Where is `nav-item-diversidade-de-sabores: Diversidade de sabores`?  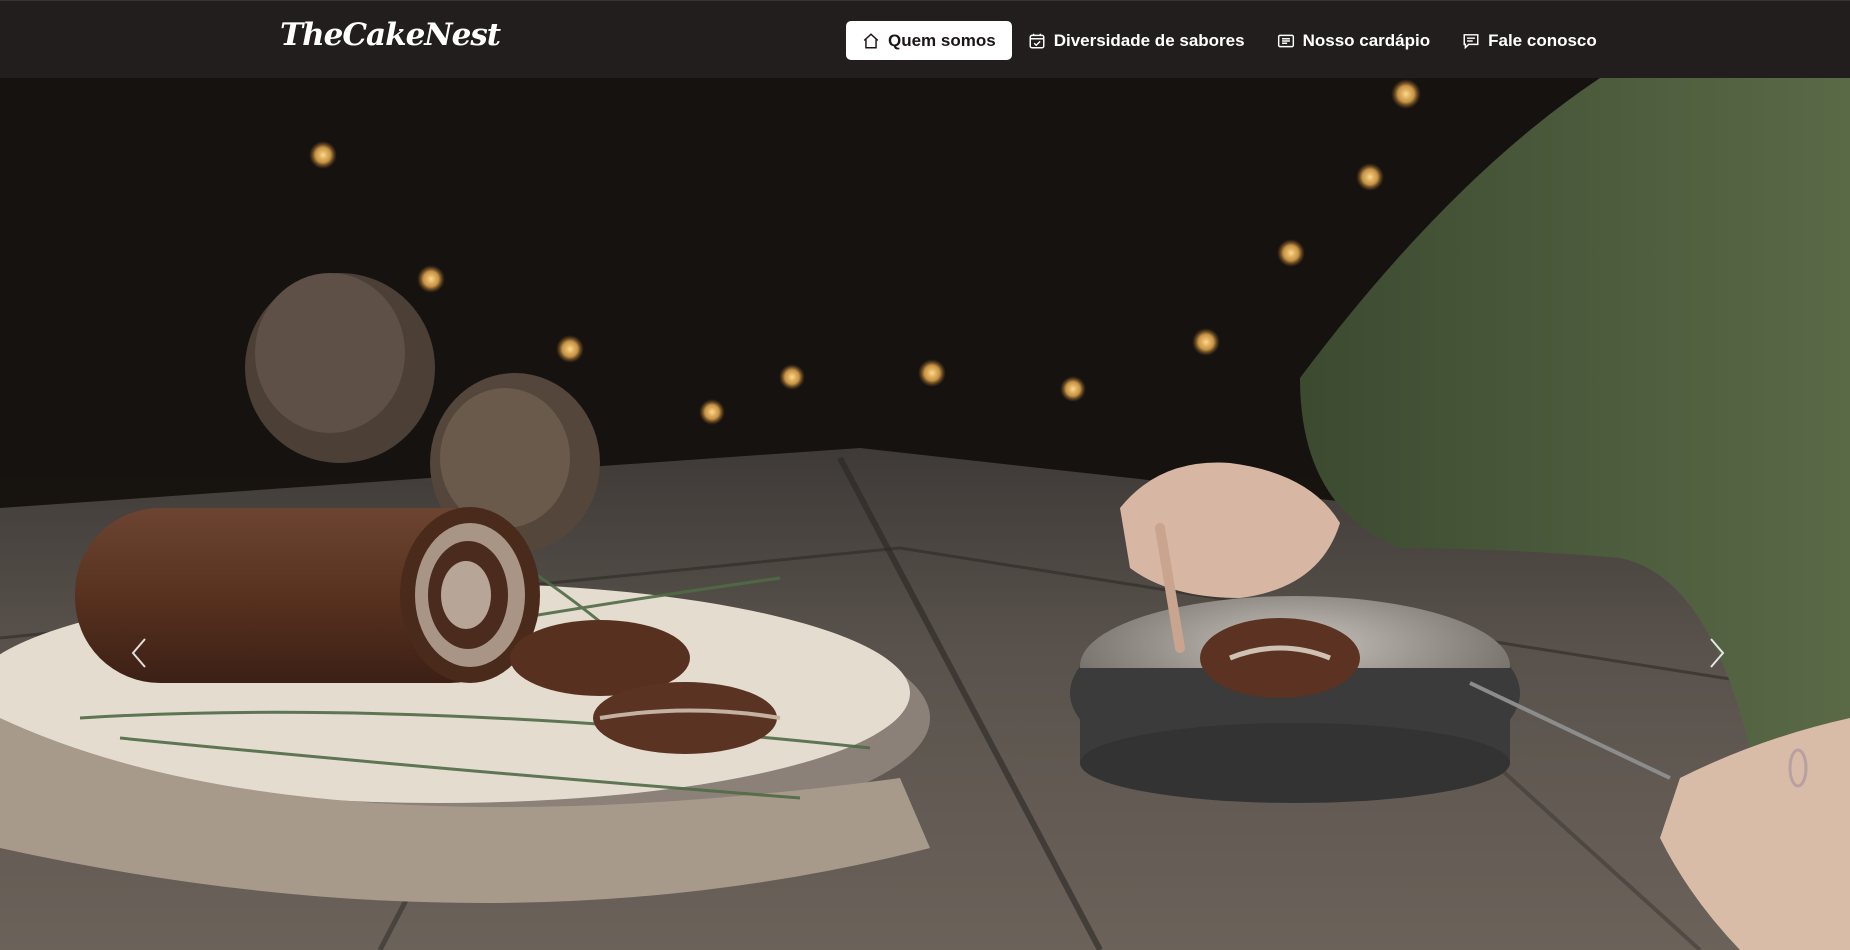 nav-item-diversidade-de-sabores: Diversidade de sabores is located at coordinates (1136, 40).